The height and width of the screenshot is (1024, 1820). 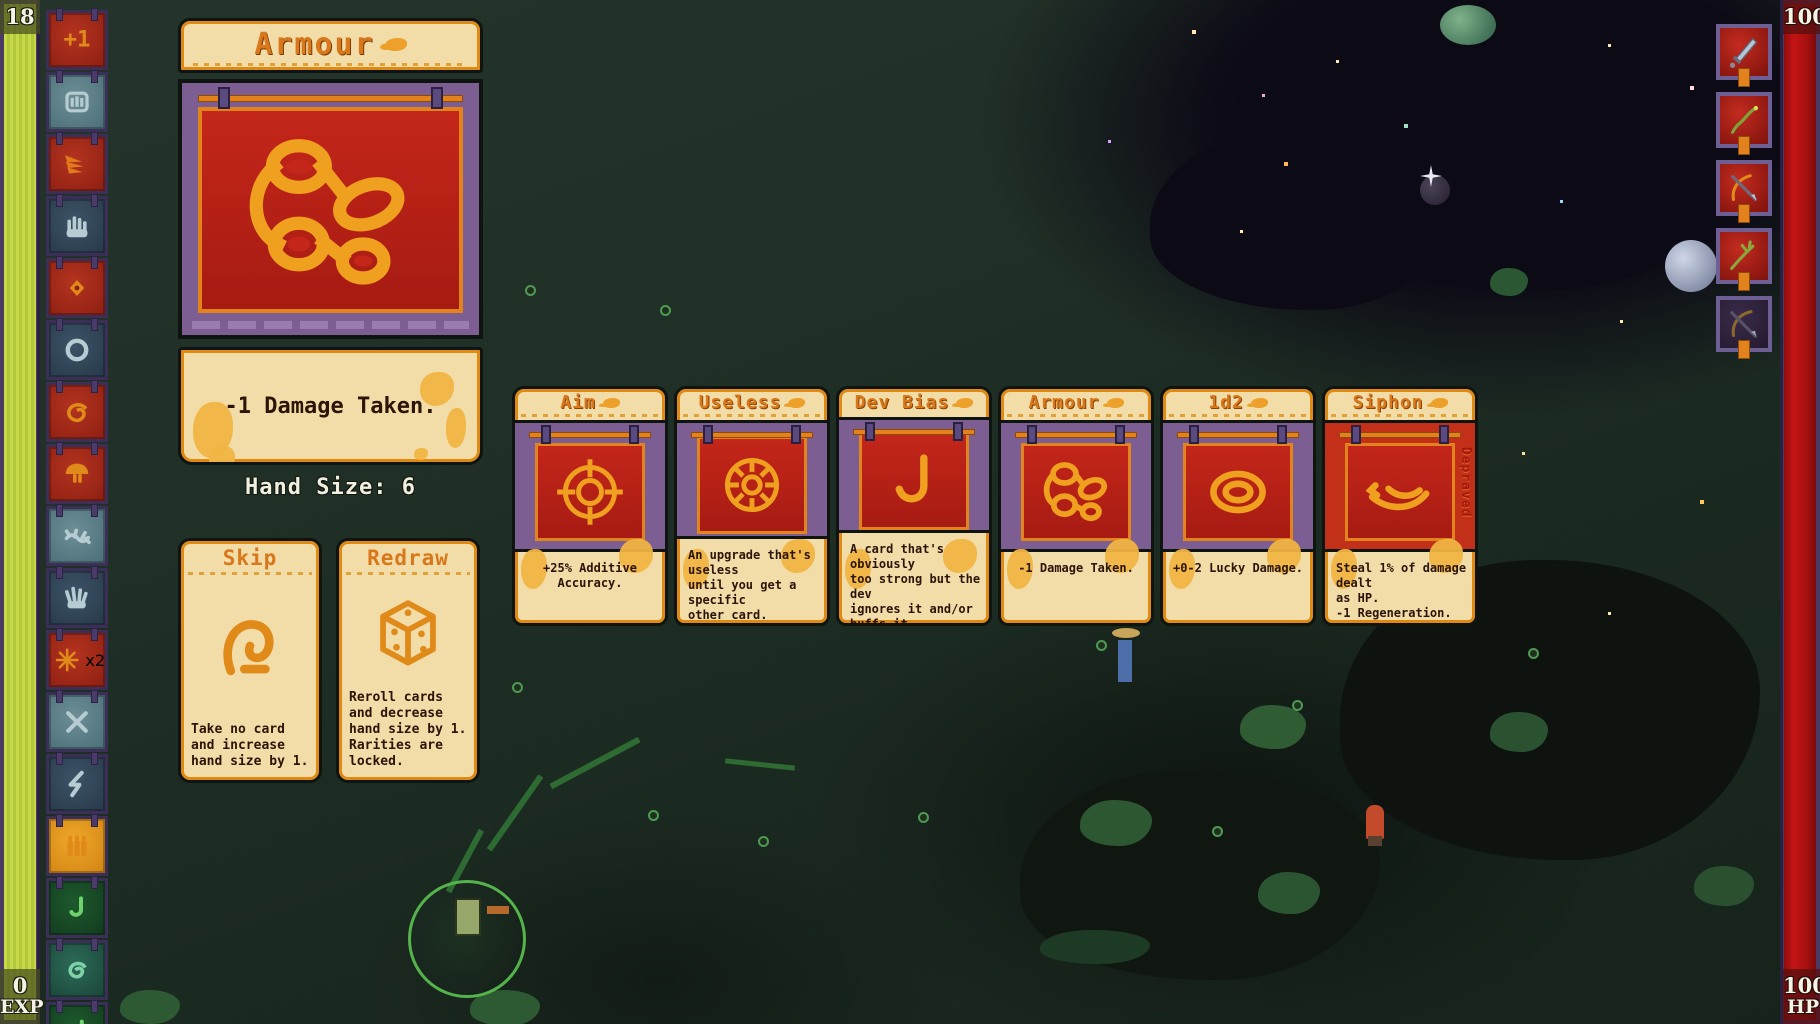 I want to click on weapon-list, so click(x=1744, y=191).